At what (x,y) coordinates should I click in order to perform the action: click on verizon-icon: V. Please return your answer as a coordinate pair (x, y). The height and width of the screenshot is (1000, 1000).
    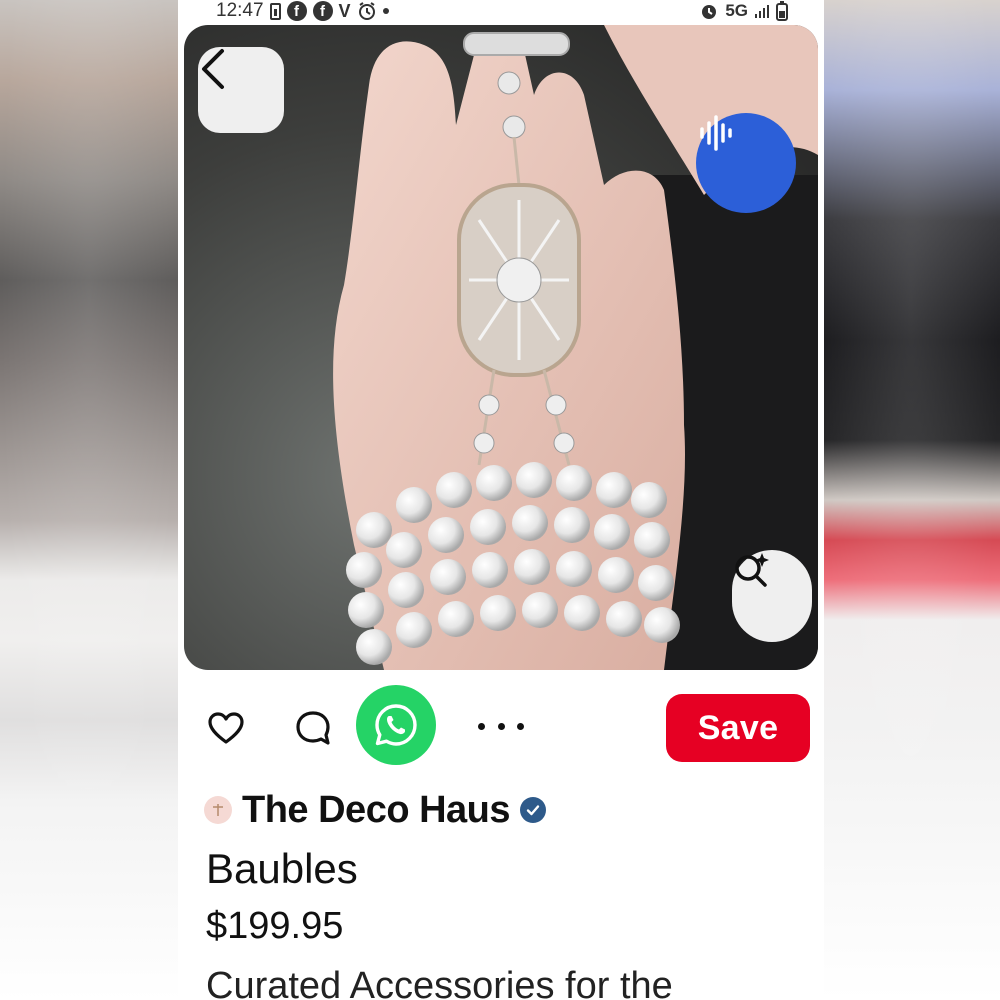
    Looking at the image, I should click on (344, 10).